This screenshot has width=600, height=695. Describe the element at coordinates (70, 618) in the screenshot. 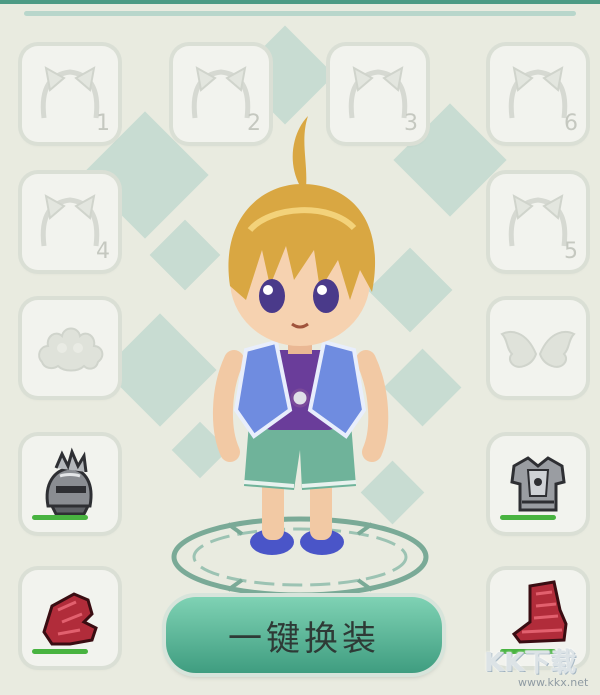

I see `gloves-slot` at that location.